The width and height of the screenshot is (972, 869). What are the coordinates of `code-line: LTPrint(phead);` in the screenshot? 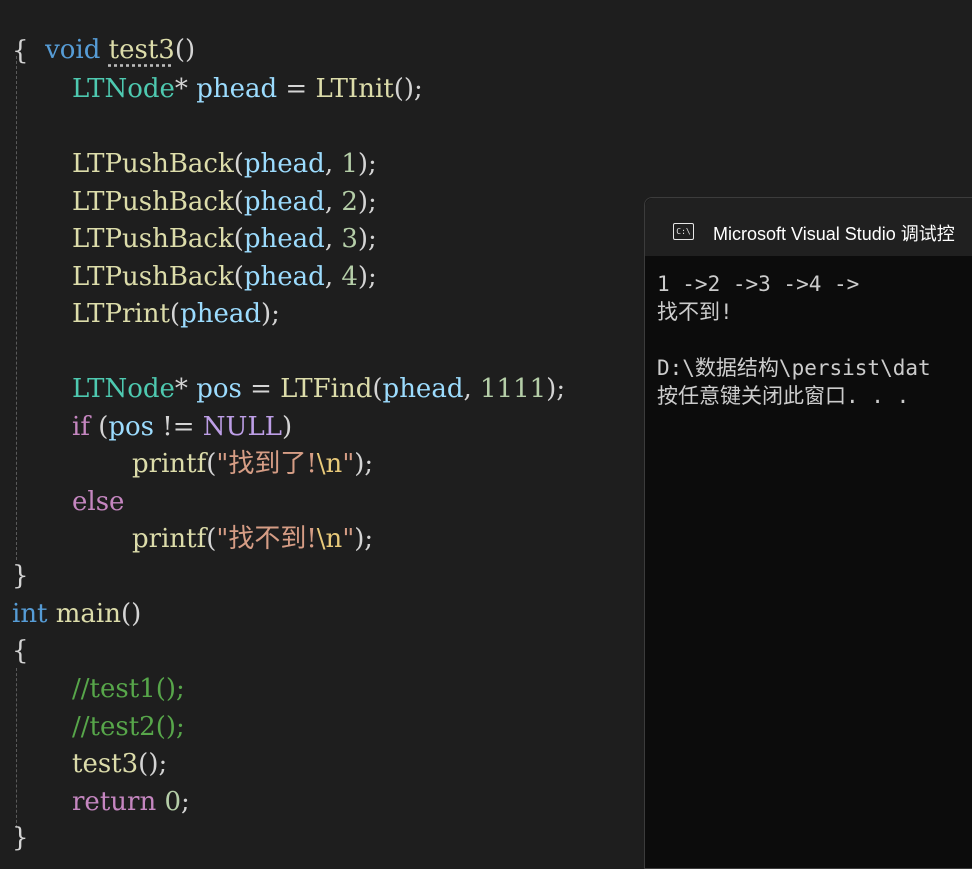 It's located at (176, 314).